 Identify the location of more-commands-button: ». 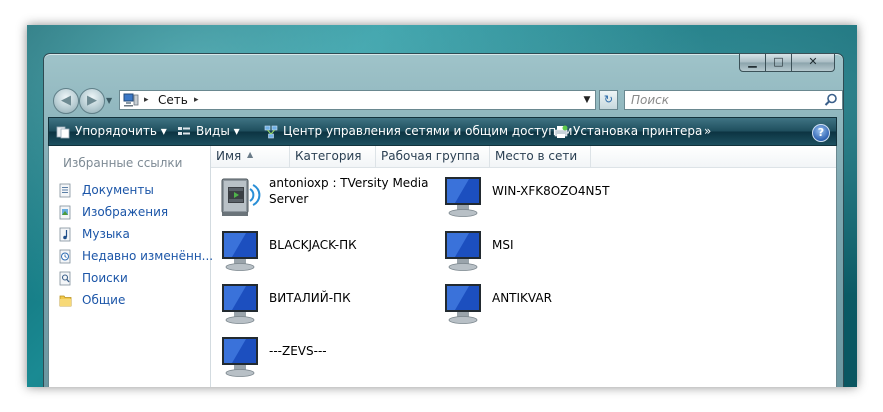
(707, 131).